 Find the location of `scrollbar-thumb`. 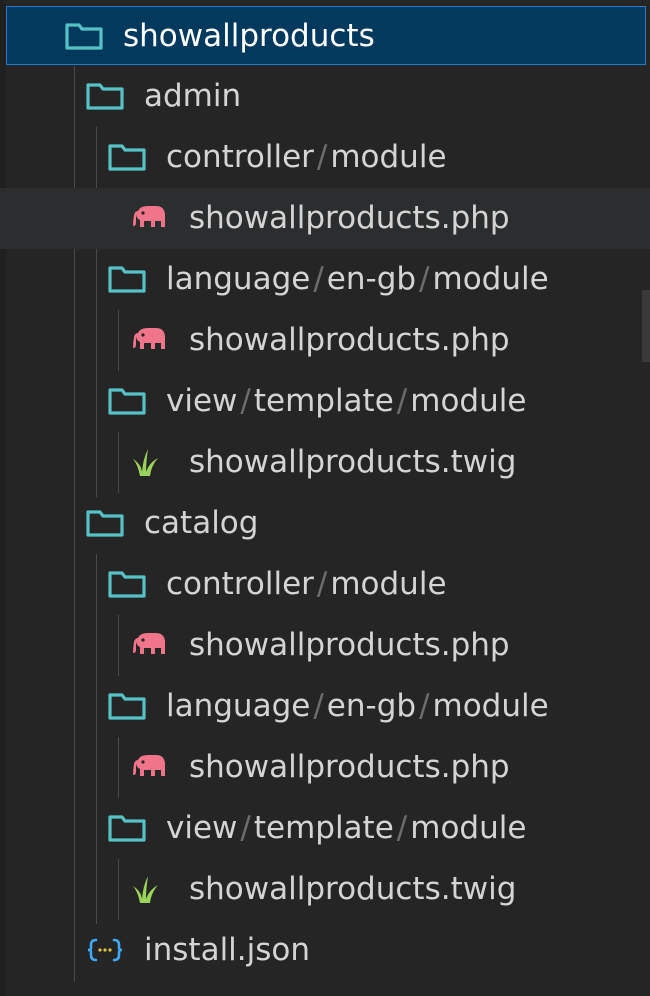

scrollbar-thumb is located at coordinates (646, 326).